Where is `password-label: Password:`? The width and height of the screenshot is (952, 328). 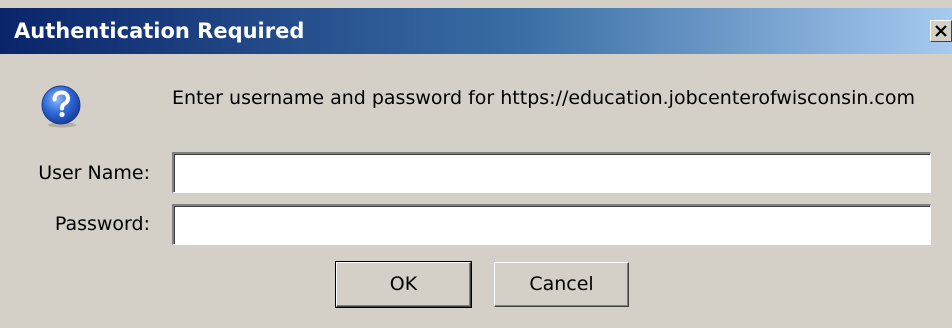
password-label: Password: is located at coordinates (102, 224).